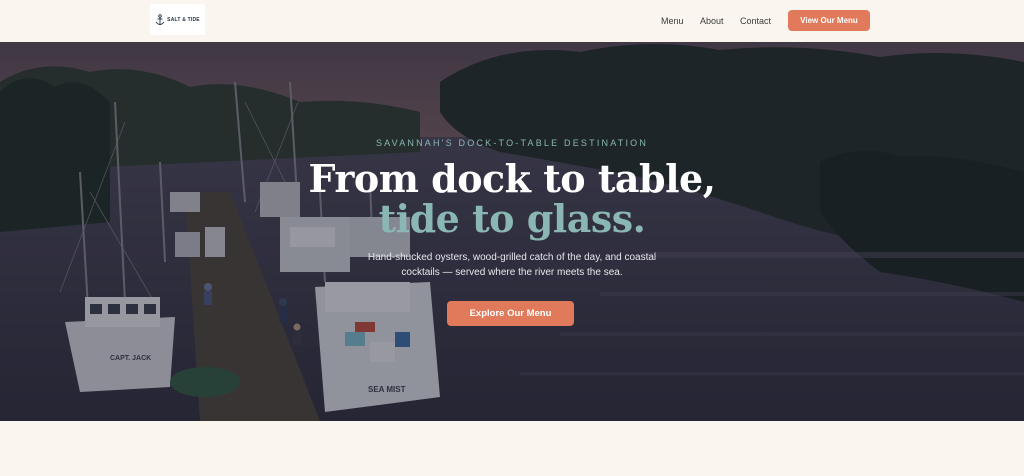 The image size is (1024, 476). Describe the element at coordinates (672, 21) in the screenshot. I see `nav-link-menu: Menu` at that location.